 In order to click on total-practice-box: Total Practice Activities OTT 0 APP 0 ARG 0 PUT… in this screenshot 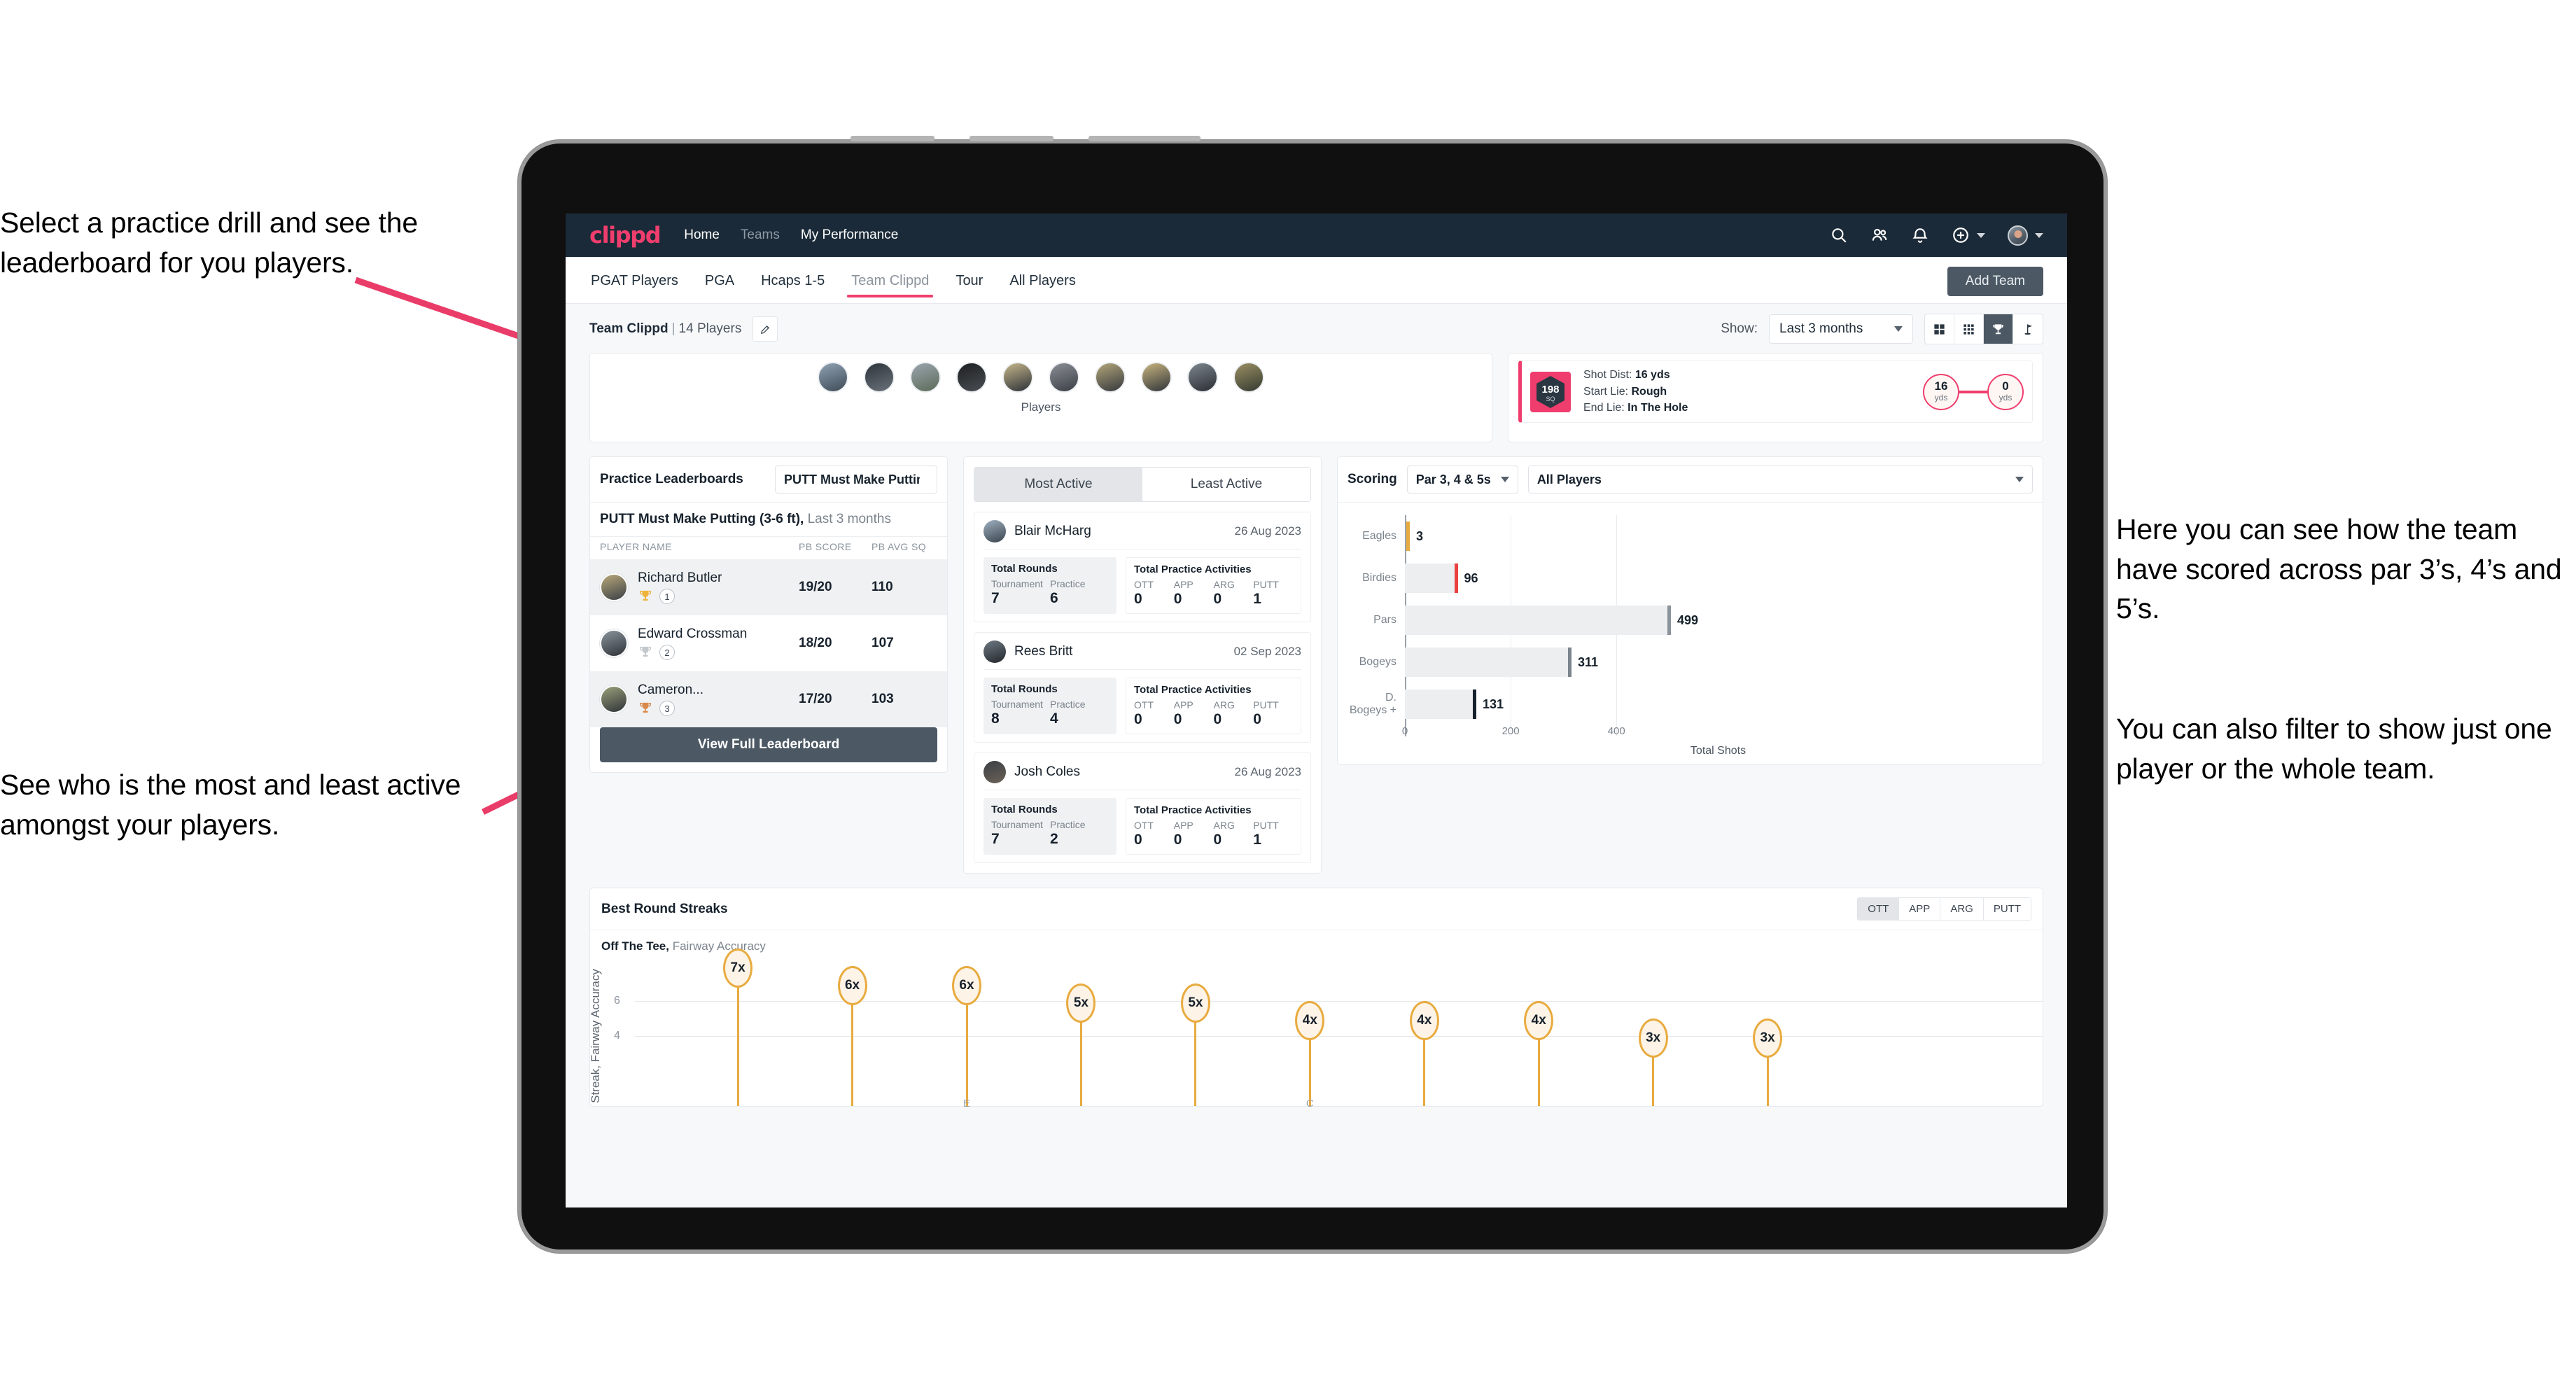, I will do `click(1213, 585)`.